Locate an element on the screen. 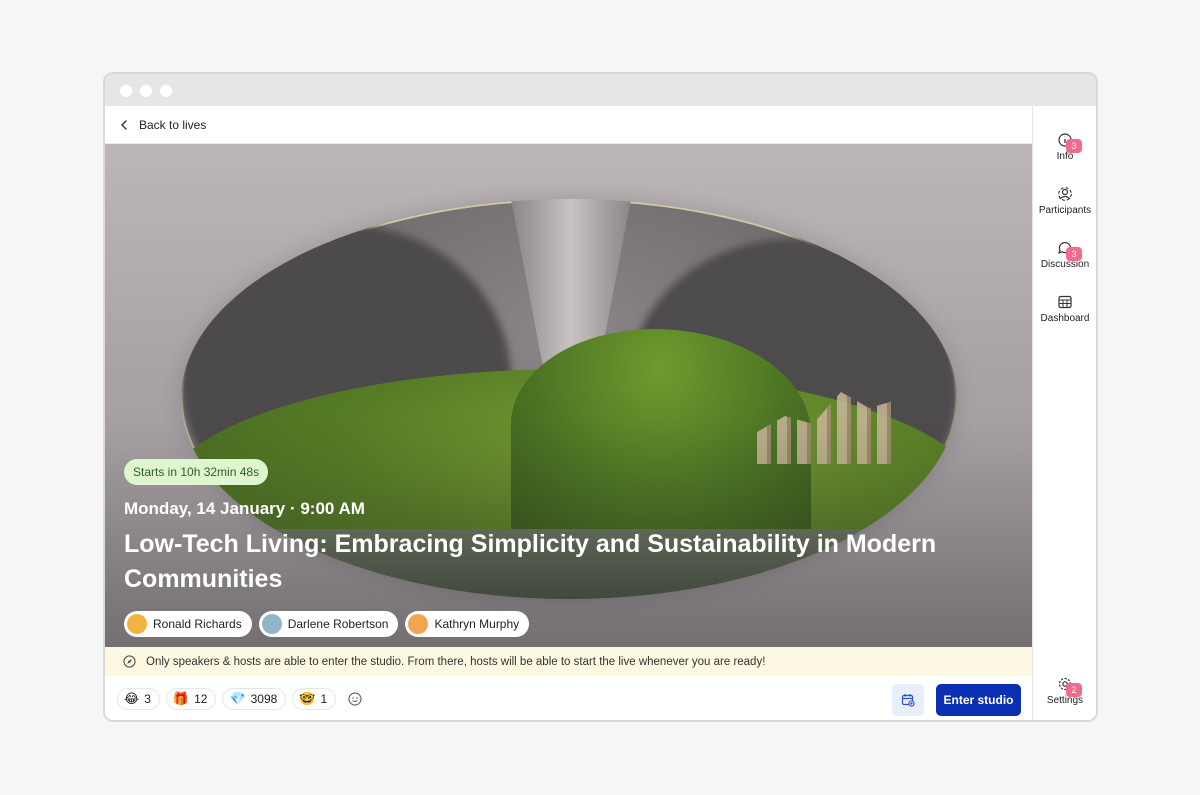  reaction-chip: 🎁 12 is located at coordinates (191, 699).